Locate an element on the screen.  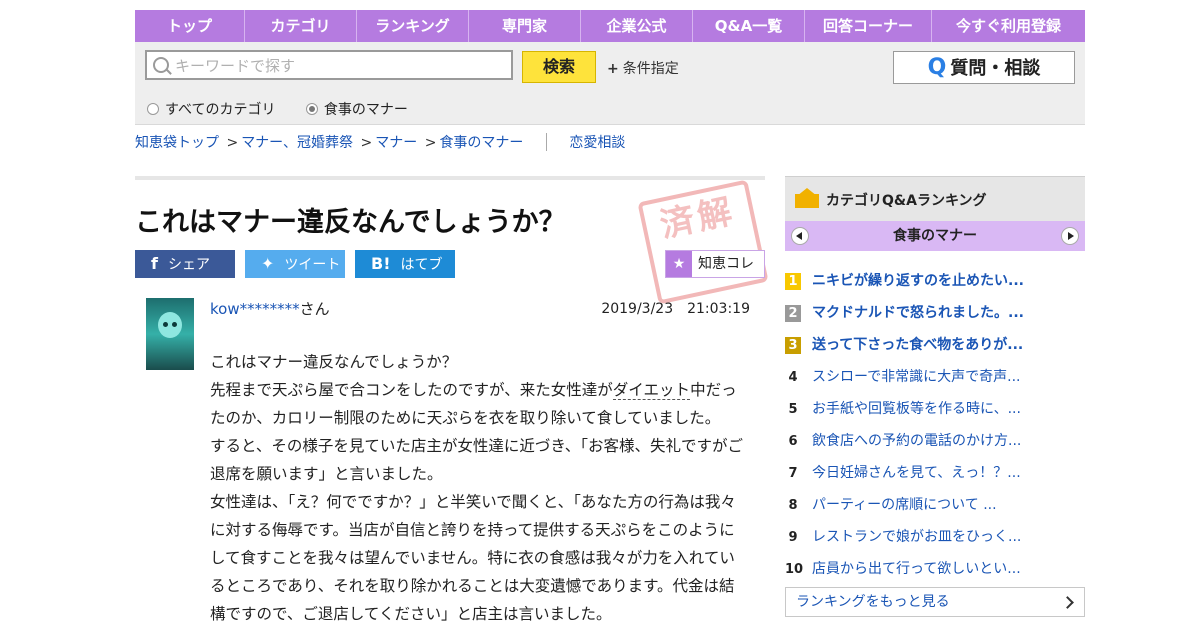
ask-question-button: Q 質問・相談 is located at coordinates (984, 67).